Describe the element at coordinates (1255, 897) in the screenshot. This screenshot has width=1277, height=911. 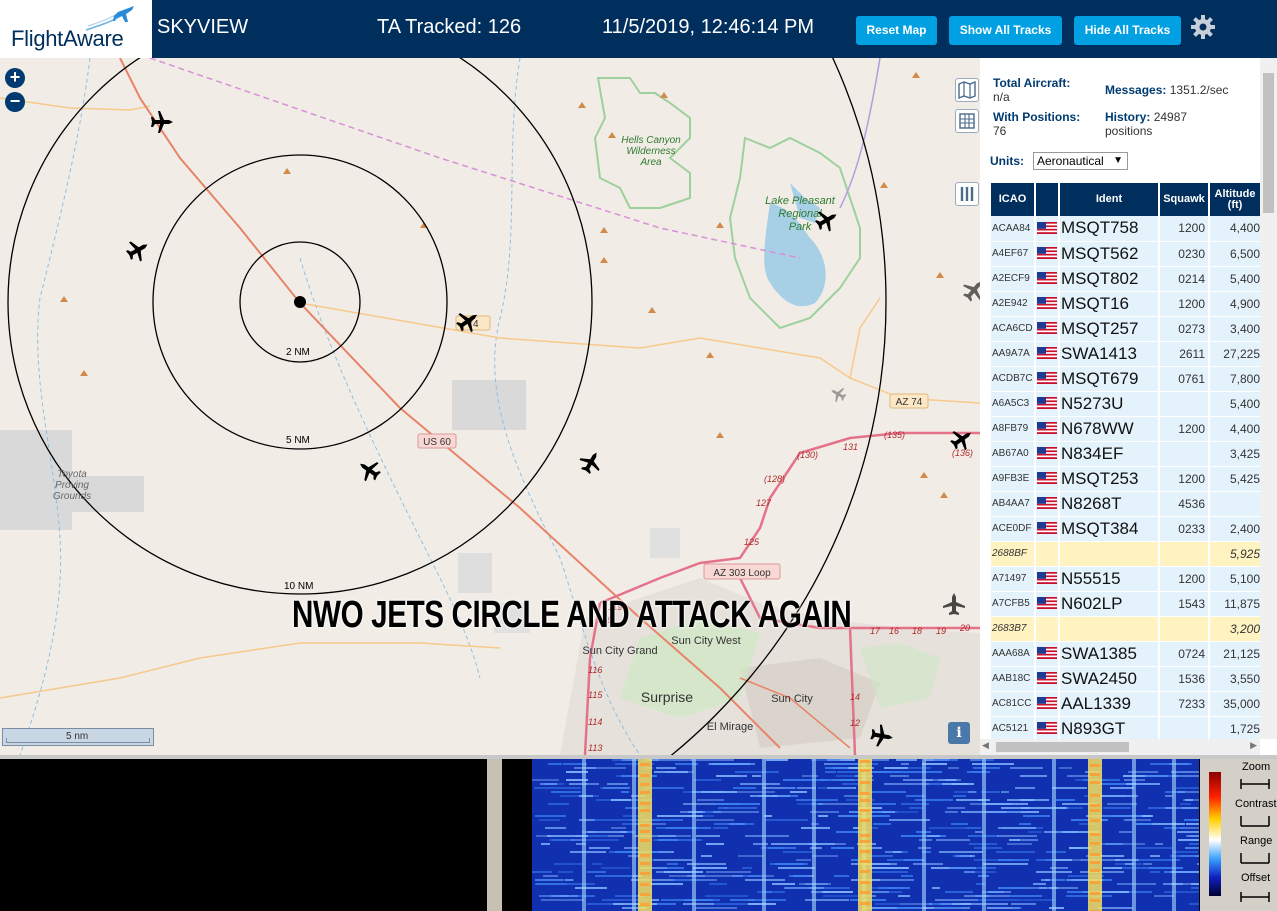
I see `offset-slider` at that location.